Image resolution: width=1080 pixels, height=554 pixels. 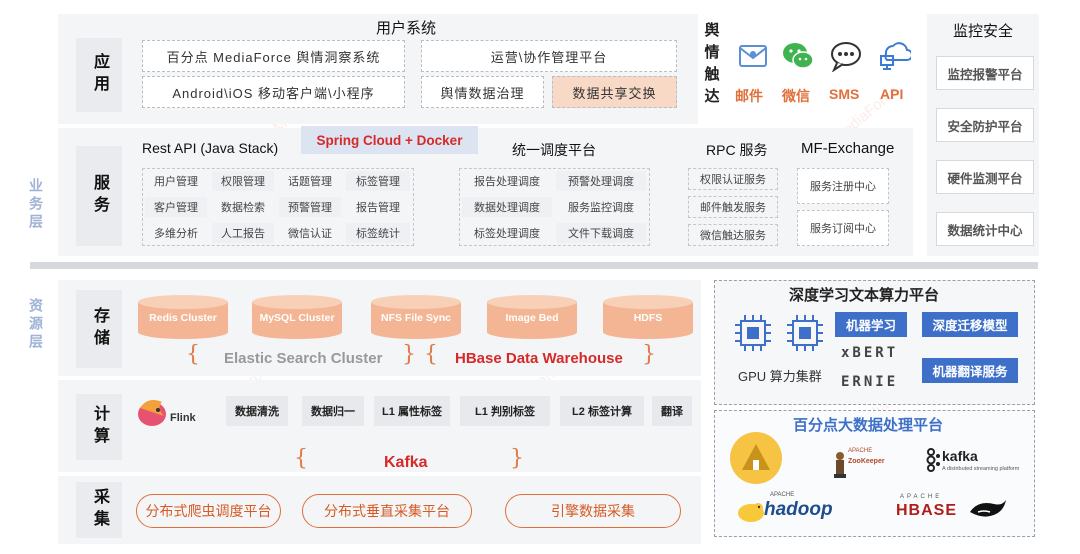 What do you see at coordinates (985, 229) in the screenshot?
I see `monitor-item: 数据统计中心` at bounding box center [985, 229].